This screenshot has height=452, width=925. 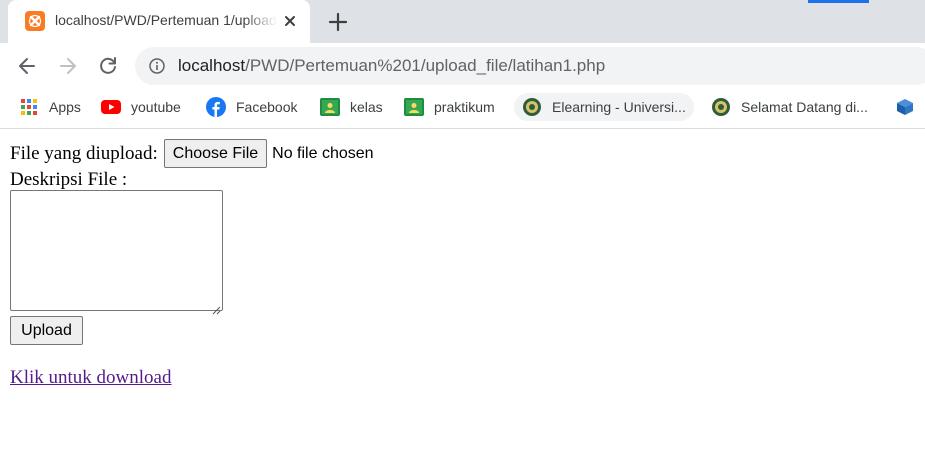 What do you see at coordinates (323, 153) in the screenshot?
I see `no-file-text: No file chosen` at bounding box center [323, 153].